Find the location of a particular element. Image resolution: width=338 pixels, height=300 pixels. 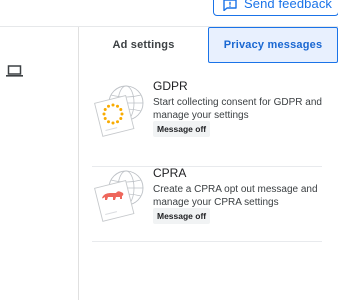

california-bear-icon is located at coordinates (119, 196).